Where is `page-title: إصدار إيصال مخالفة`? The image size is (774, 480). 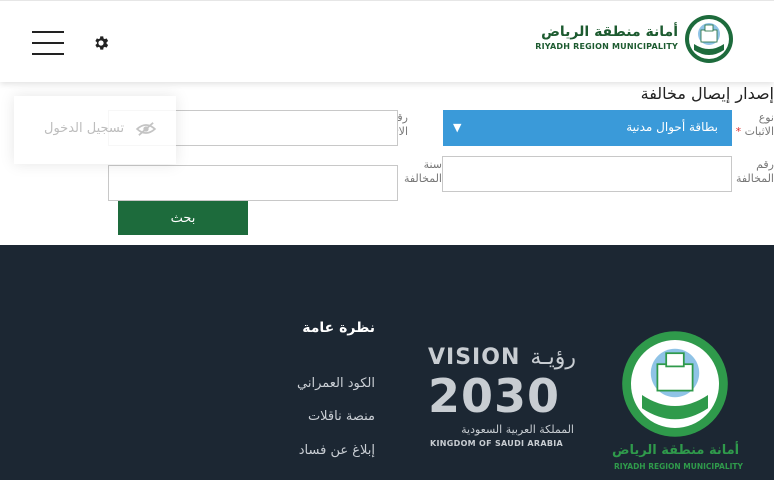
page-title: إصدار إيصال مخالفة is located at coordinates (707, 93).